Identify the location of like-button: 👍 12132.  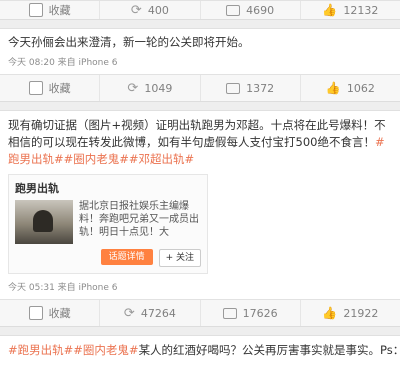
(349, 10).